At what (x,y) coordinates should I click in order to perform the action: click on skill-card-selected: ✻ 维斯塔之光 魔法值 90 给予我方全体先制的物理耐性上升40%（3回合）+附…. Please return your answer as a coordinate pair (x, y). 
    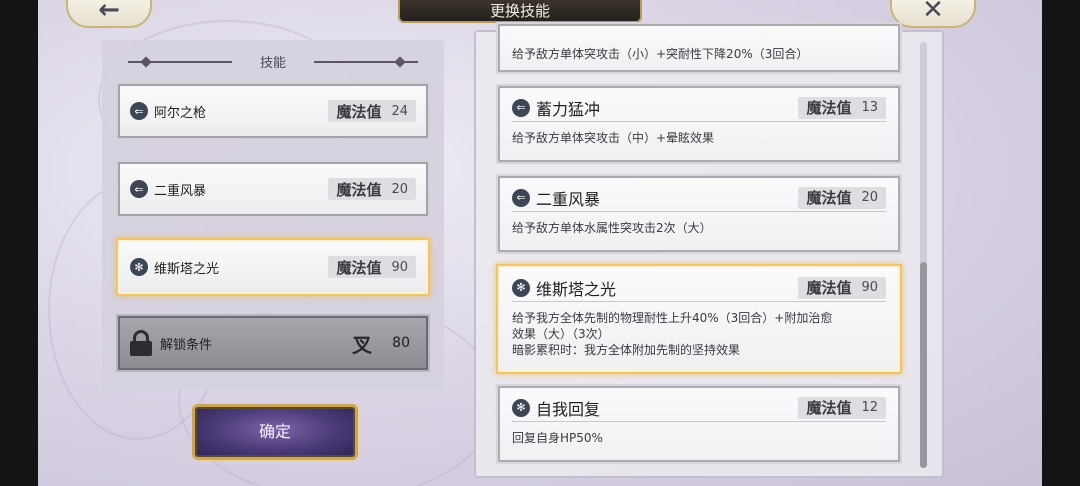
    Looking at the image, I should click on (699, 319).